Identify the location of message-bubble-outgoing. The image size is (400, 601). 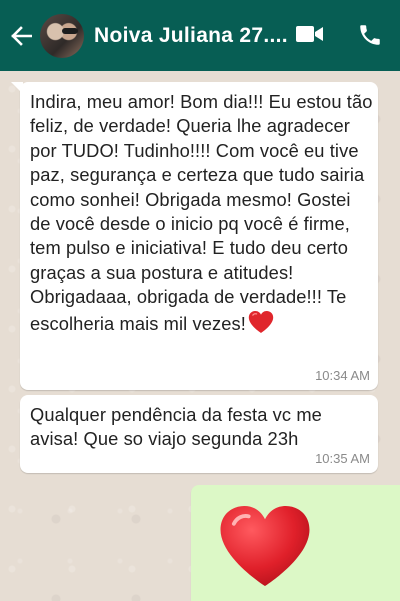
(295, 543).